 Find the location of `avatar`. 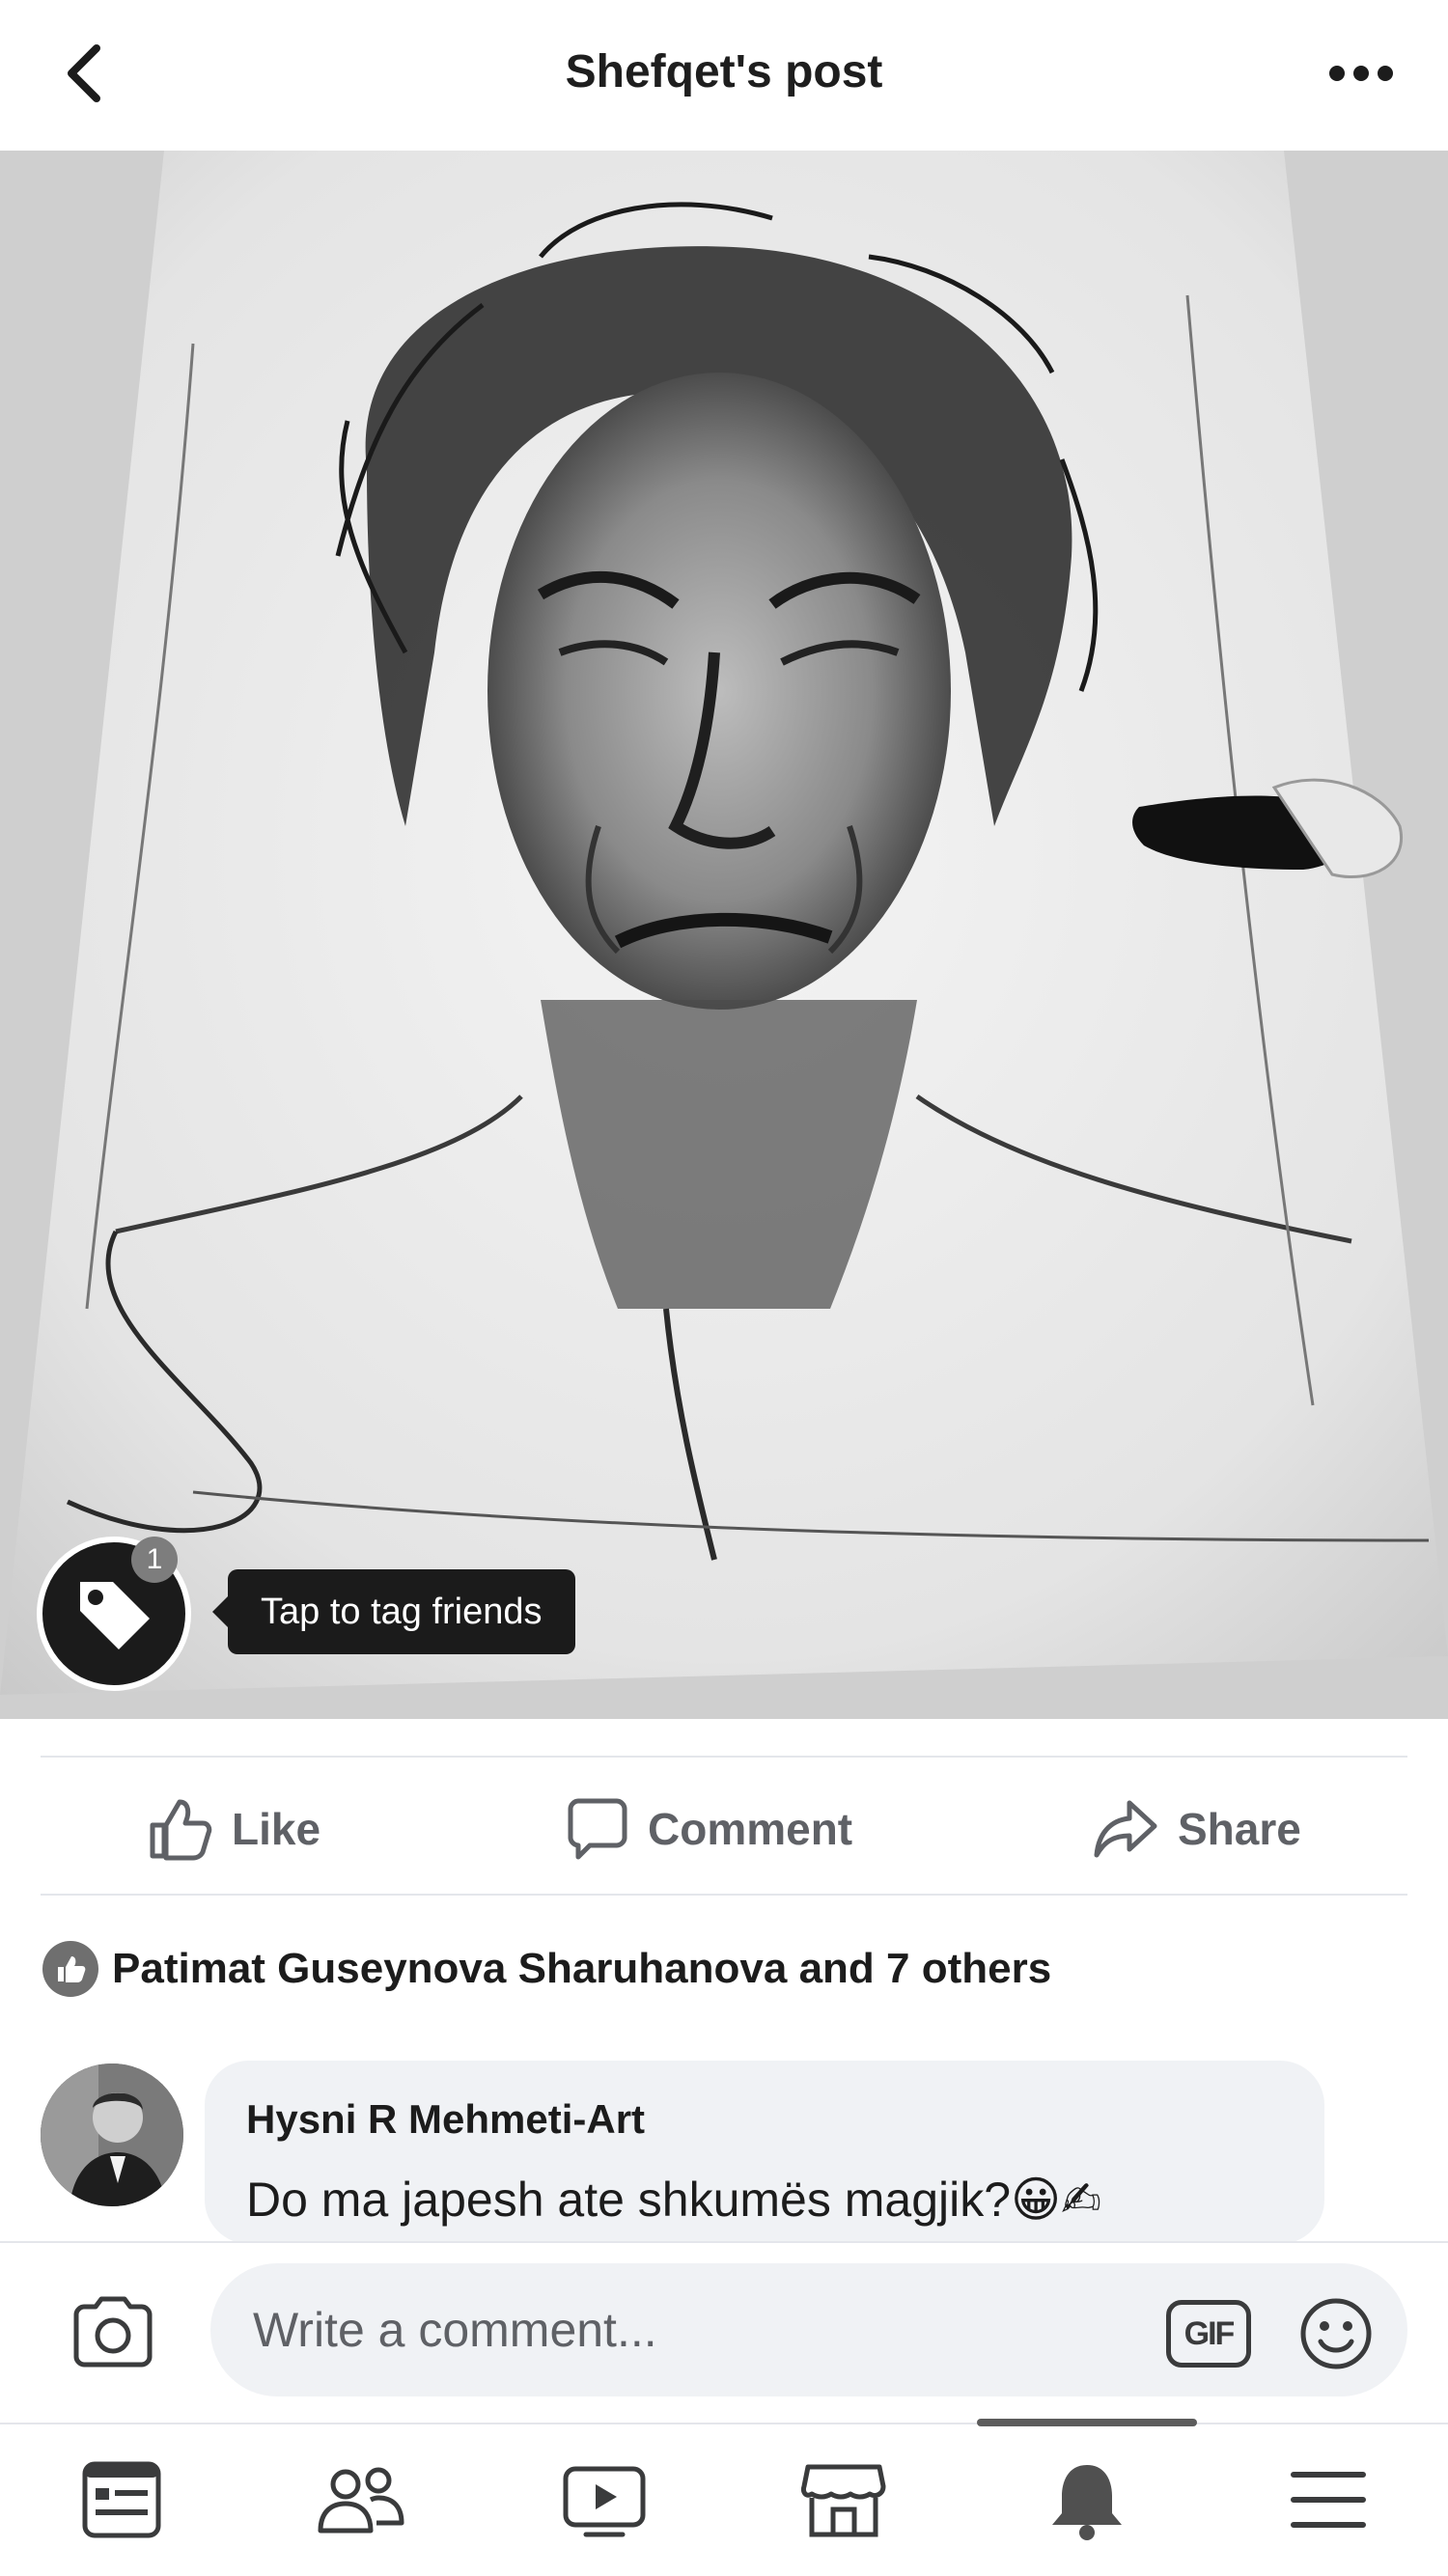

avatar is located at coordinates (112, 2135).